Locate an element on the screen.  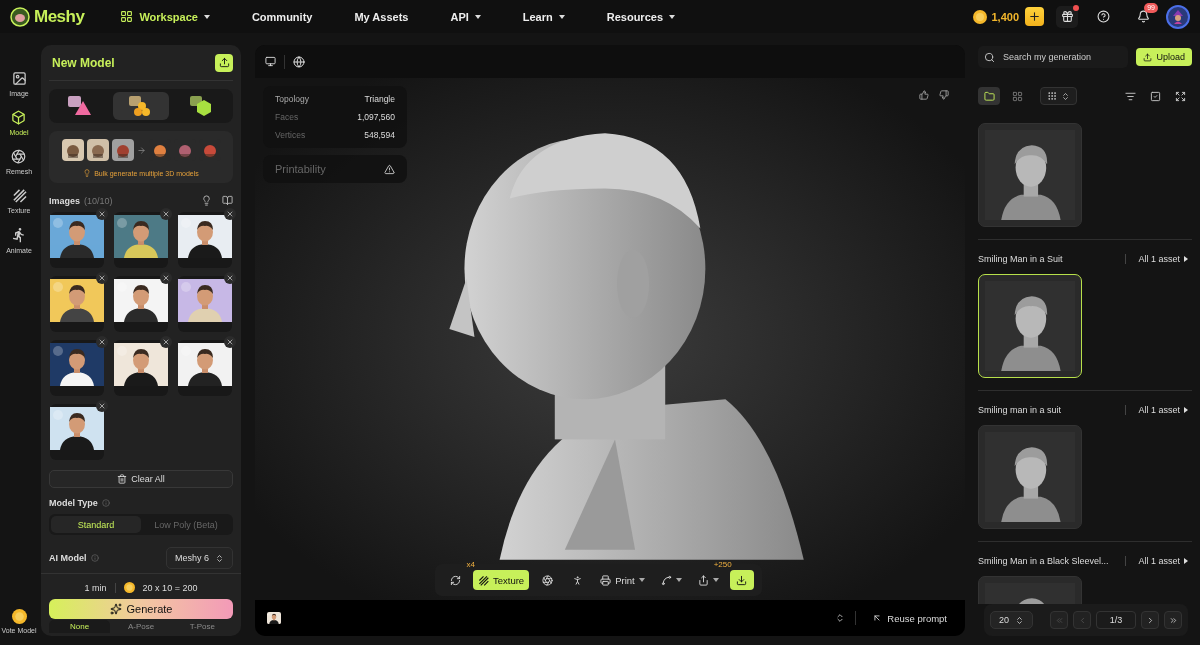
checkbox-icon is located at coordinates (1155, 96).